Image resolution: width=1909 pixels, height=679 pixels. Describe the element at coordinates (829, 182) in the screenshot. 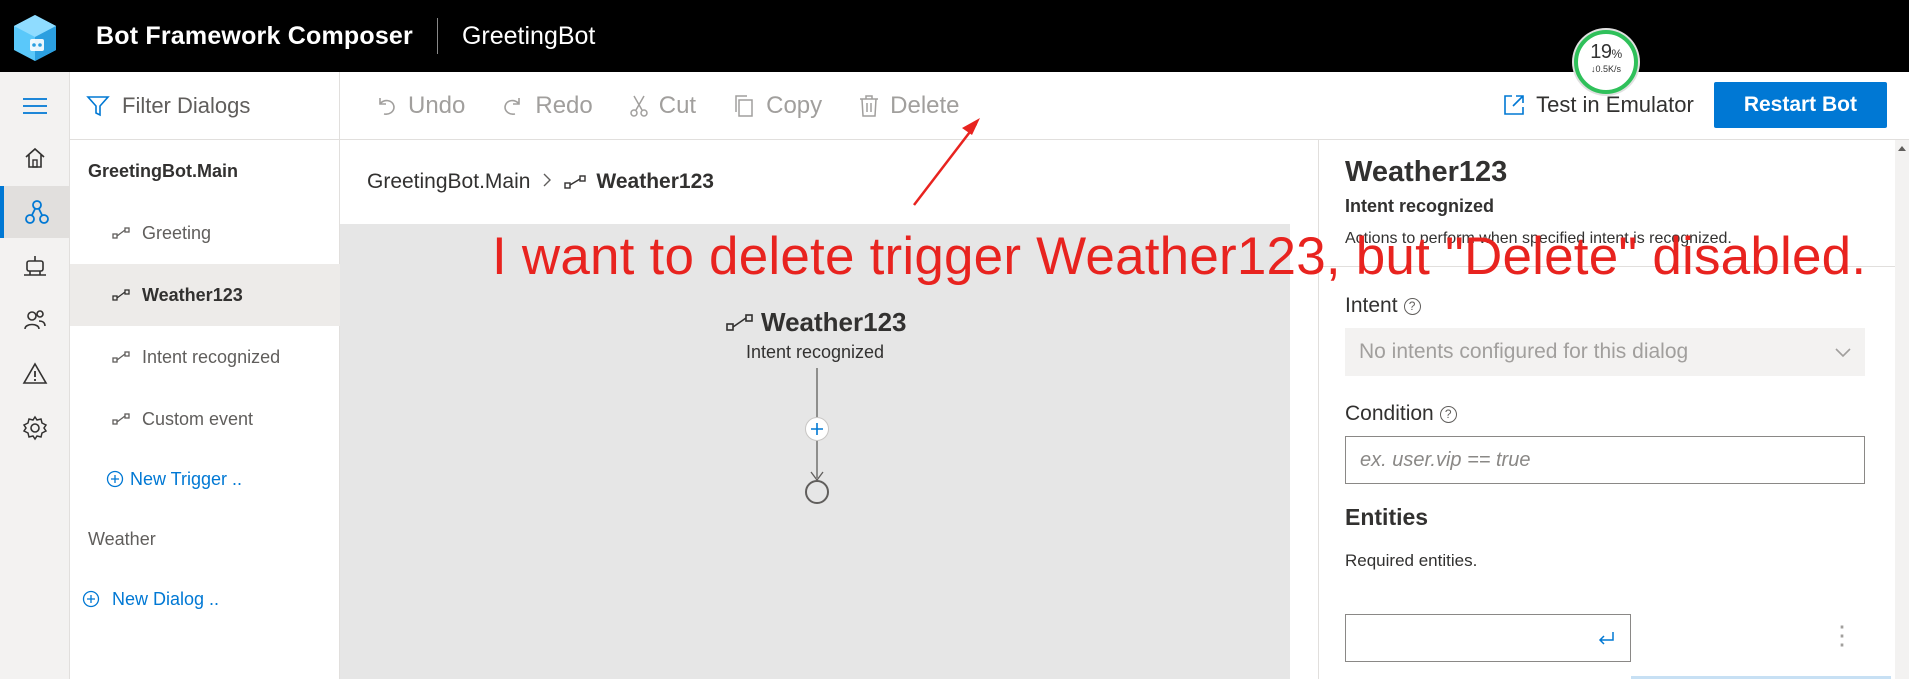

I see `breadcrumb: GreetingBot.Main Weather123` at that location.